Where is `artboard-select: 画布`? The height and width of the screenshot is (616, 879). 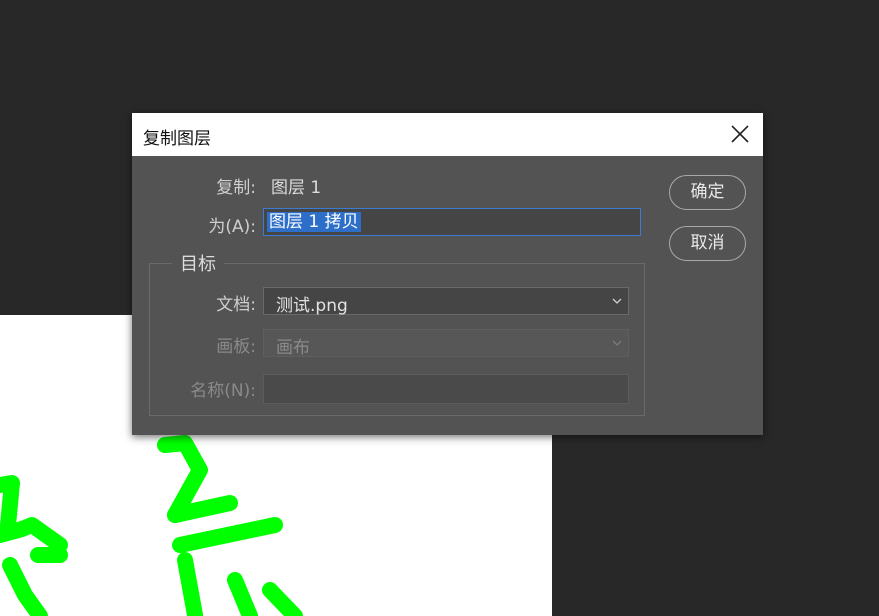 artboard-select: 画布 is located at coordinates (446, 343).